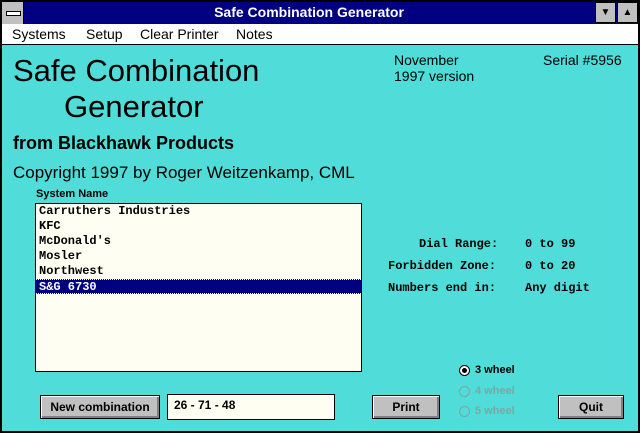 Image resolution: width=640 pixels, height=433 pixels. What do you see at coordinates (72, 194) in the screenshot?
I see `system-name-label: System Name` at bounding box center [72, 194].